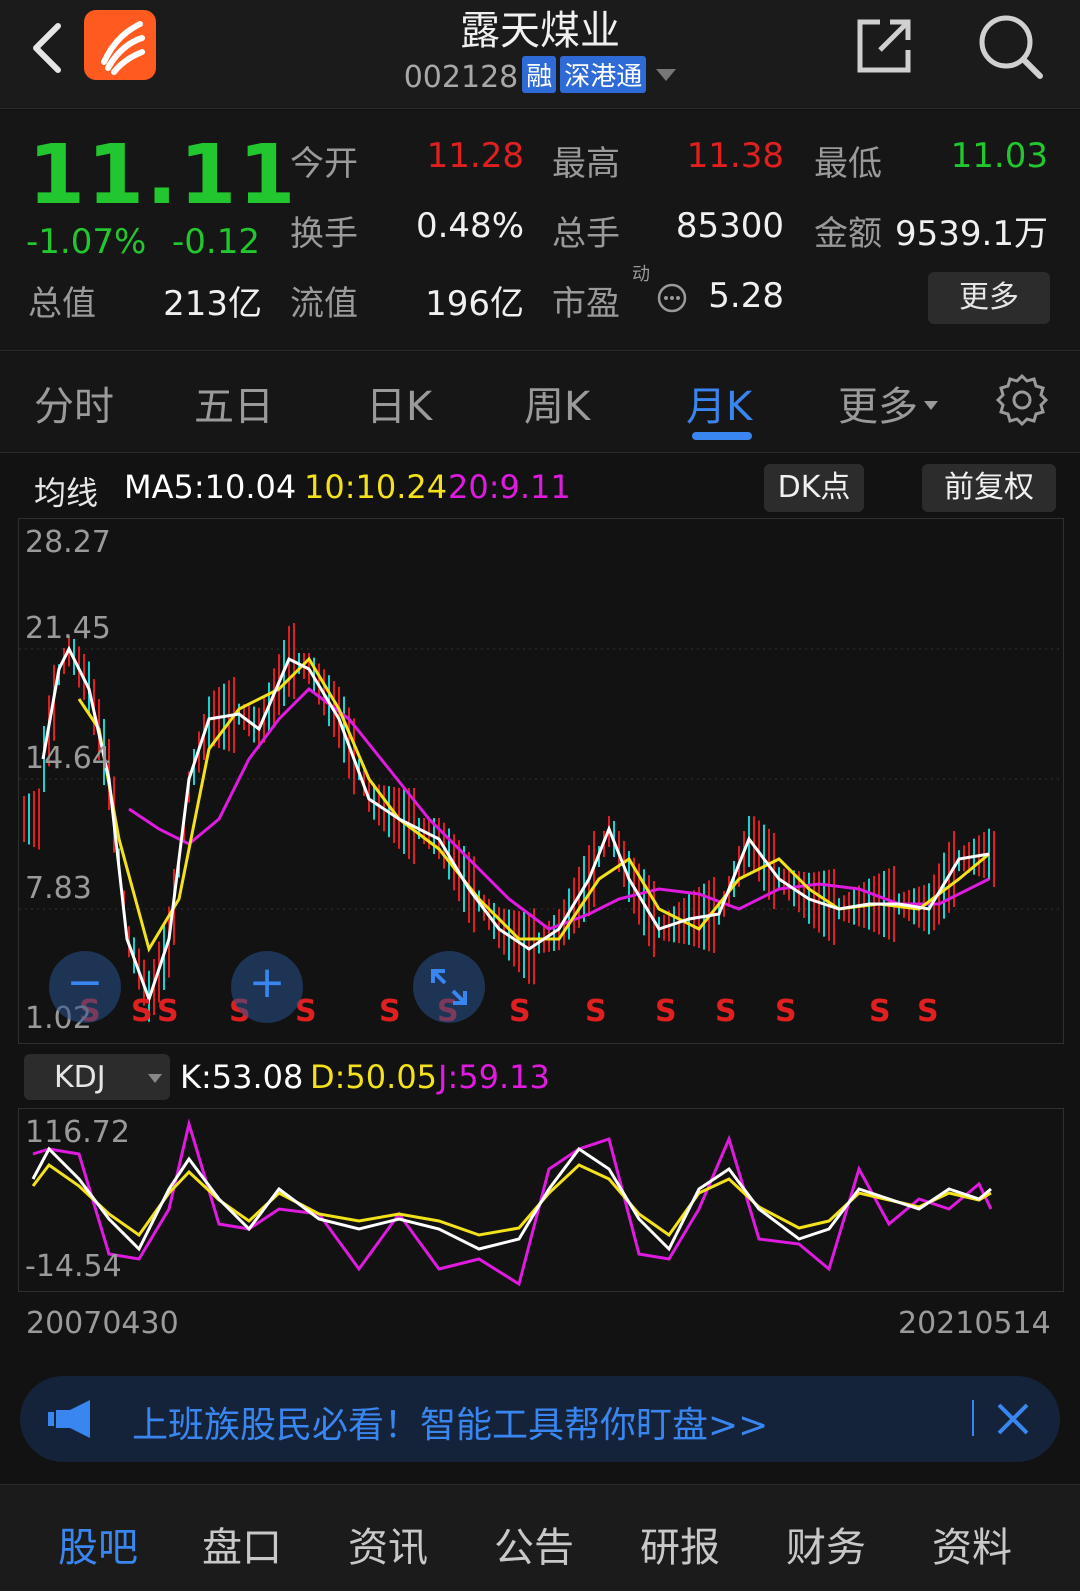 The height and width of the screenshot is (1591, 1080). What do you see at coordinates (102, 1323) in the screenshot?
I see `start-date: 20070430` at bounding box center [102, 1323].